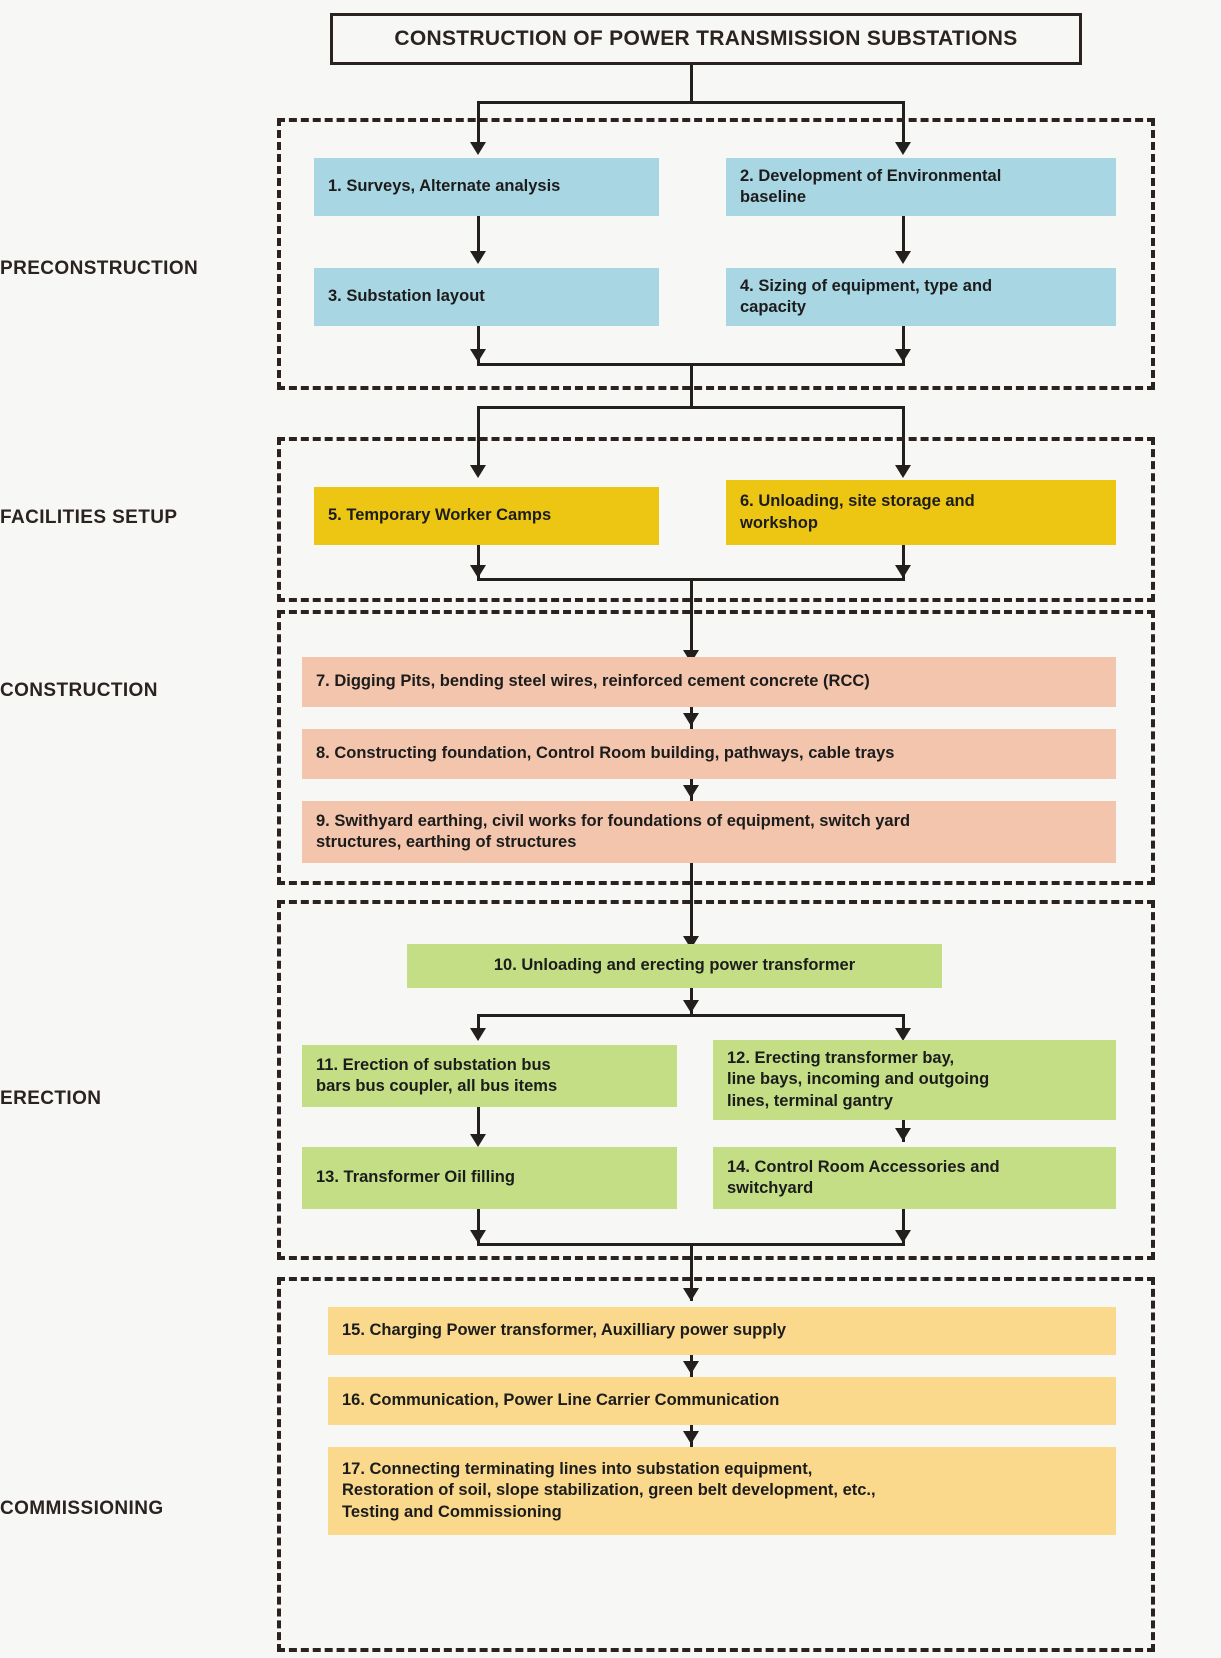 This screenshot has height=1658, width=1221. Describe the element at coordinates (871, 186) in the screenshot. I see `step-2-label: 2. Development of Environmental baseline` at that location.